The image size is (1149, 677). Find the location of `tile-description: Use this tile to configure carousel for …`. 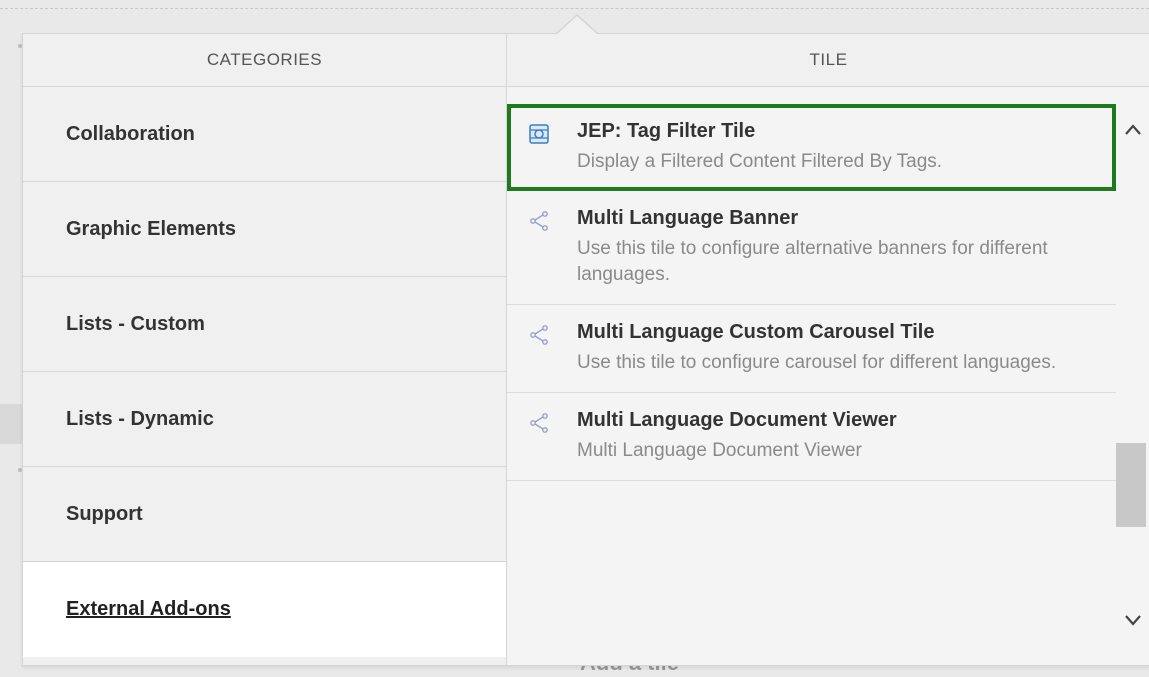

tile-description: Use this tile to configure carousel for … is located at coordinates (817, 362).